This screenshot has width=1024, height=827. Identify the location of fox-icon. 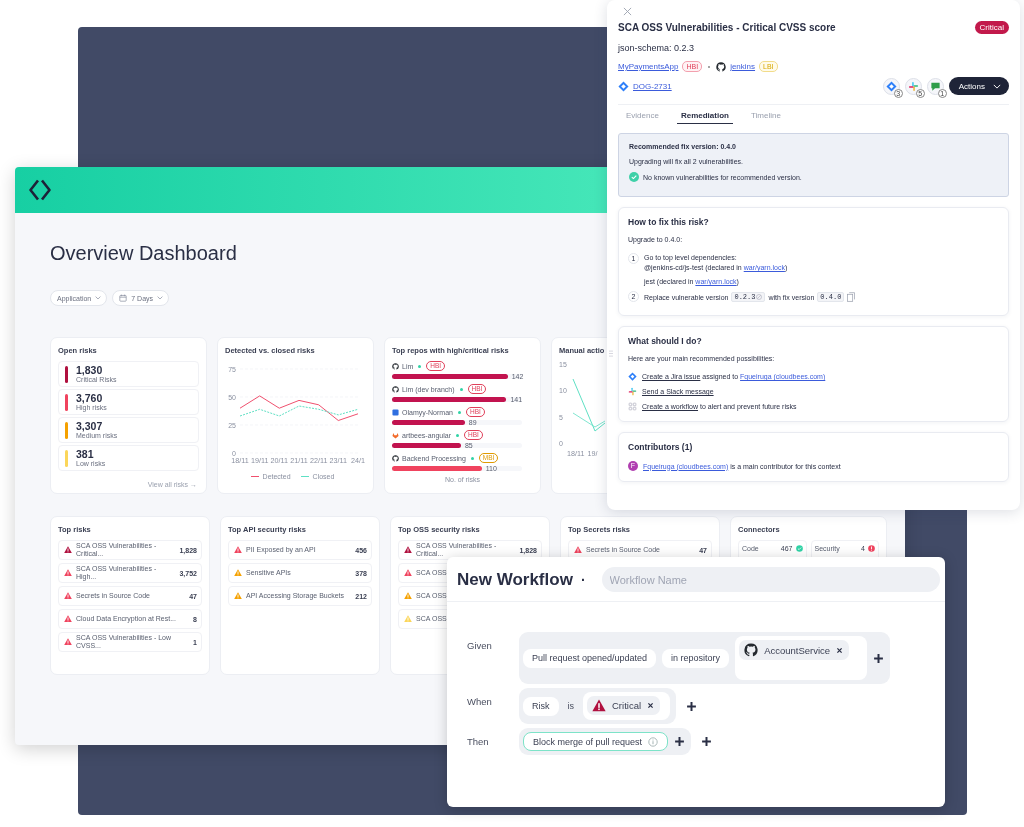
(395, 435).